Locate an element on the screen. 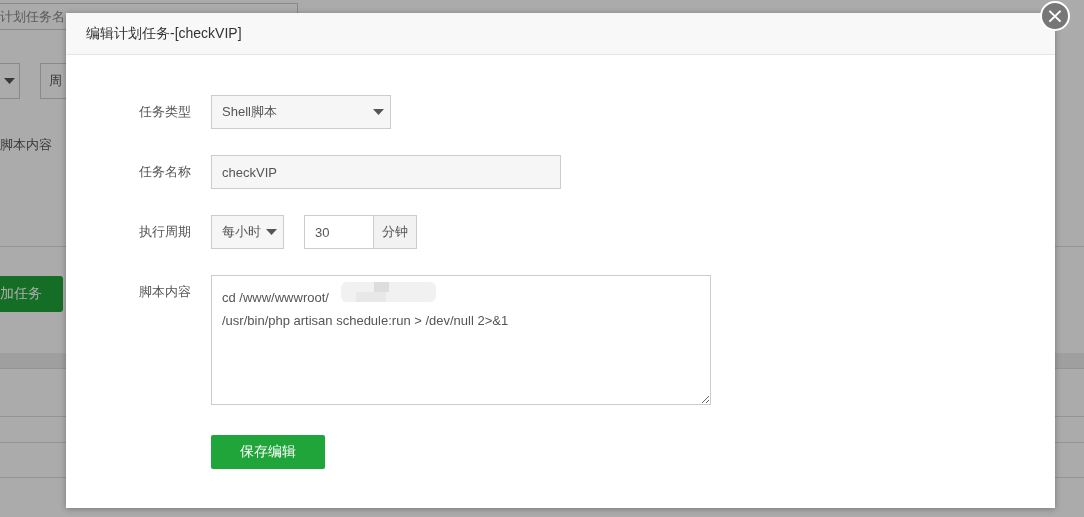 The image size is (1084, 517). dialog-title: 编辑计划任务-[checkVIP] is located at coordinates (164, 33).